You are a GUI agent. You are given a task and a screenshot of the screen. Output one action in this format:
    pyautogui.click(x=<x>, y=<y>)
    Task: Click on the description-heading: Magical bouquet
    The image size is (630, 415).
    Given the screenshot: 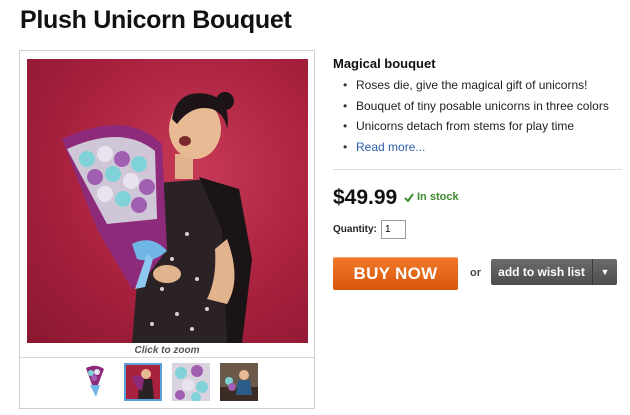 What is the action you would take?
    pyautogui.click(x=384, y=63)
    